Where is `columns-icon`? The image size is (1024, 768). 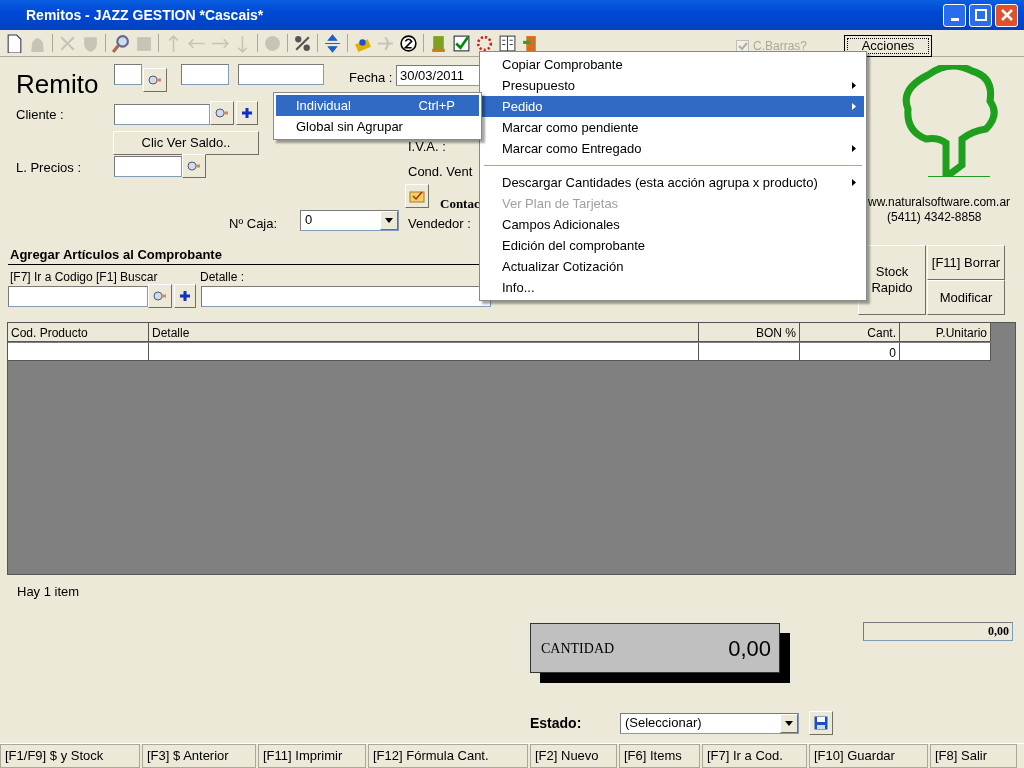 columns-icon is located at coordinates (507, 43).